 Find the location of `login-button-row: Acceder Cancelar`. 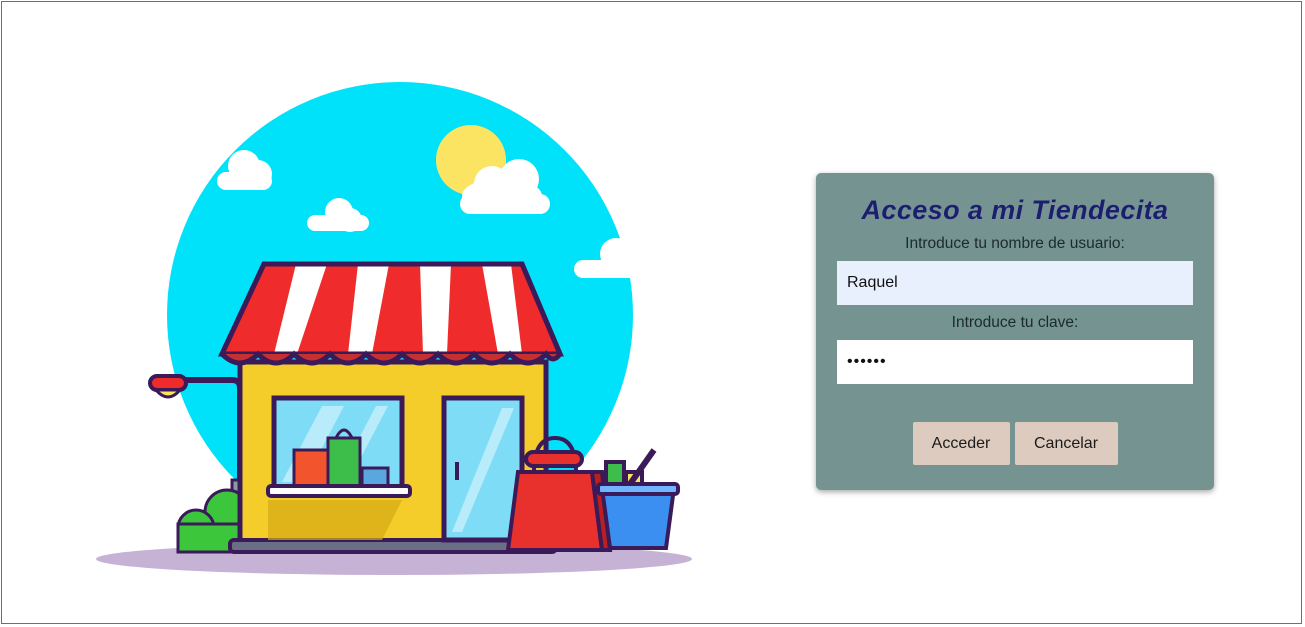

login-button-row: Acceder Cancelar is located at coordinates (1015, 443).